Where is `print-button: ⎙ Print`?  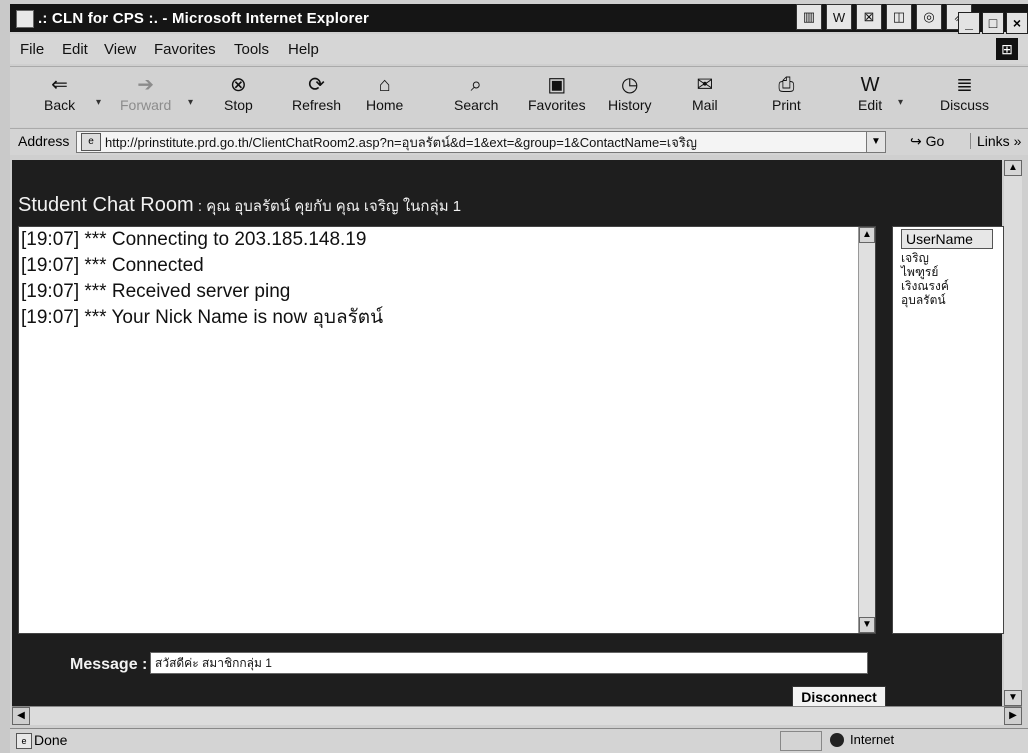
print-button: ⎙ Print is located at coordinates (786, 93).